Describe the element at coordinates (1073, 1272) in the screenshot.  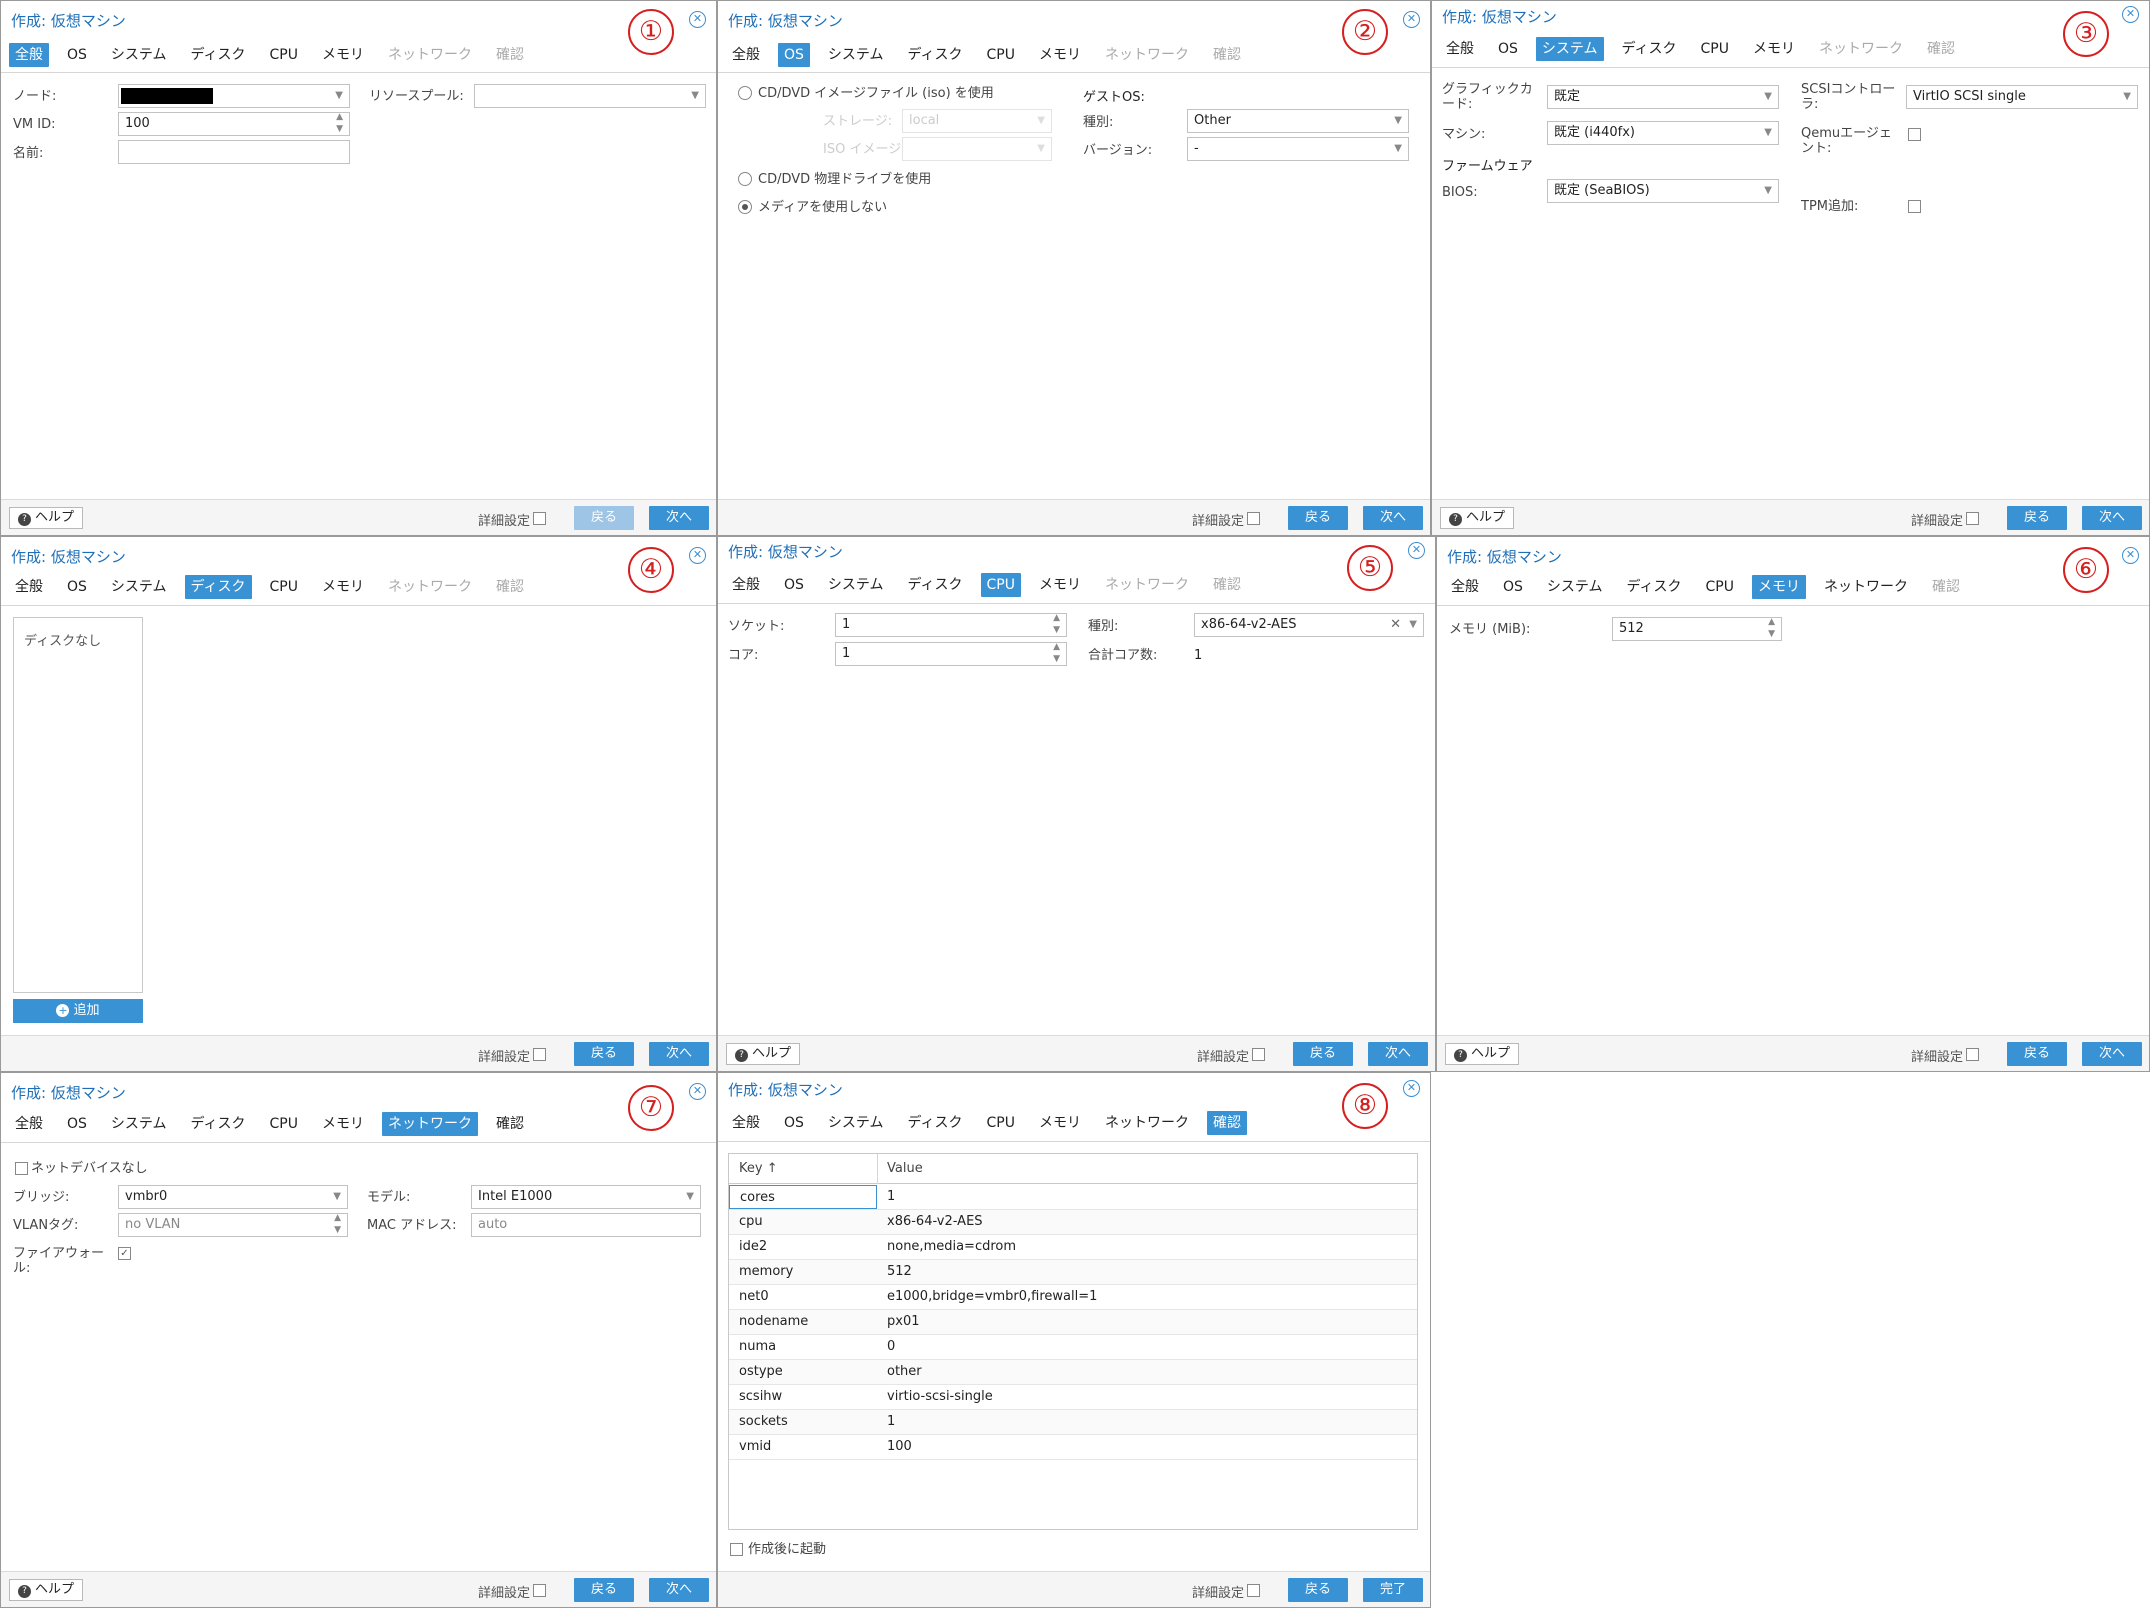
I see `table-row: memory 512` at that location.